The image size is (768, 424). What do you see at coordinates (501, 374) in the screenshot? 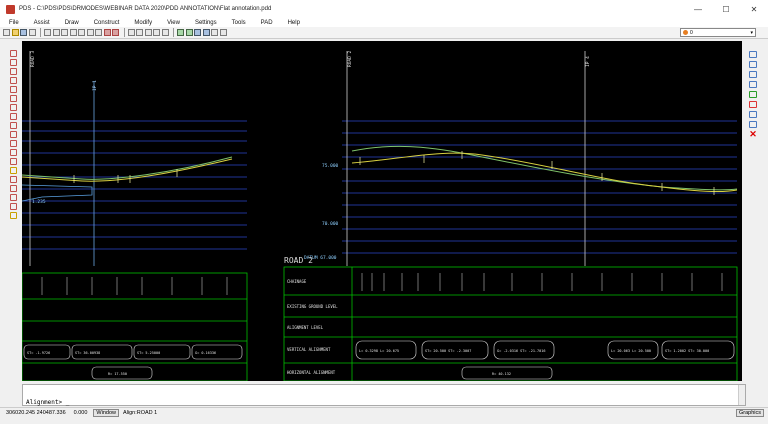
I see `right-hz-label: R= 40.132` at bounding box center [501, 374].